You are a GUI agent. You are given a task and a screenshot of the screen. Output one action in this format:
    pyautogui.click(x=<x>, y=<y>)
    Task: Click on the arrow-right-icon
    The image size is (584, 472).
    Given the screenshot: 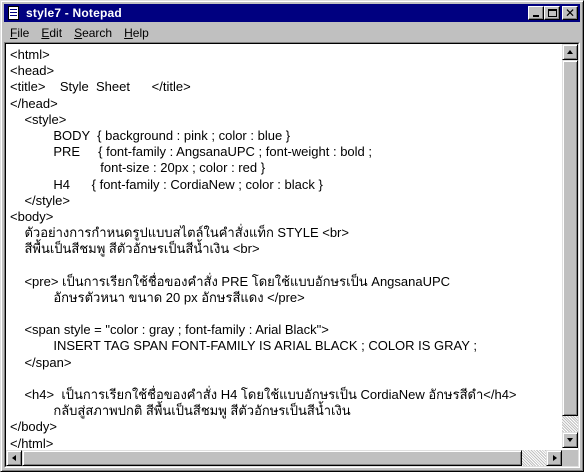 What is the action you would take?
    pyautogui.click(x=555, y=458)
    